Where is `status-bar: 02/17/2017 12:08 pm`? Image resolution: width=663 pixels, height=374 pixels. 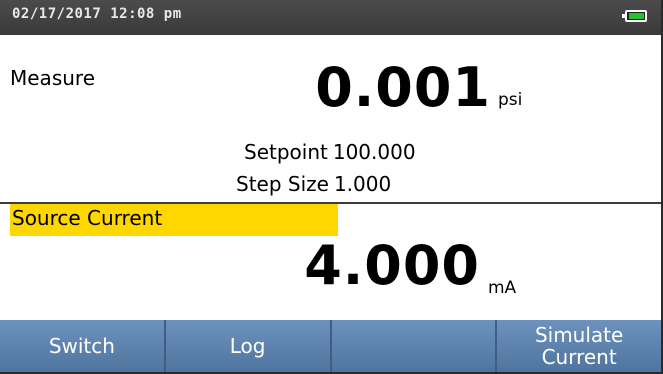
status-bar: 02/17/2017 12:08 pm is located at coordinates (330, 17).